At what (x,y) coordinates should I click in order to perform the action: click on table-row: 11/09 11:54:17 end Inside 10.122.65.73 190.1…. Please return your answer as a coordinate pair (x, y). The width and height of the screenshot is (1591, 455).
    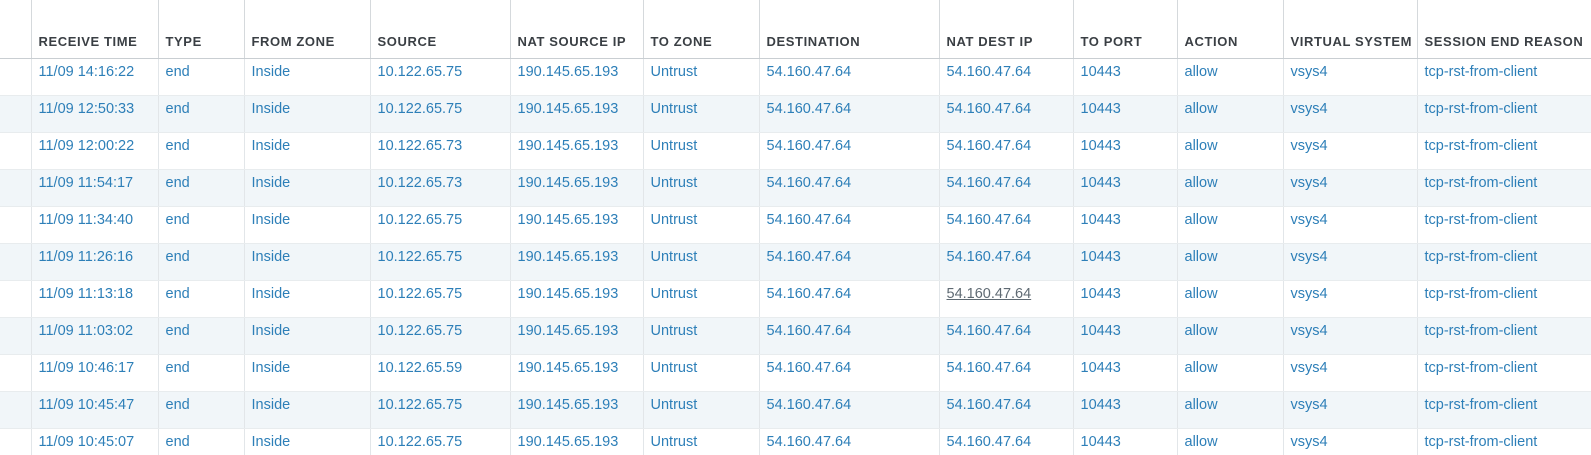
    Looking at the image, I should click on (795, 188).